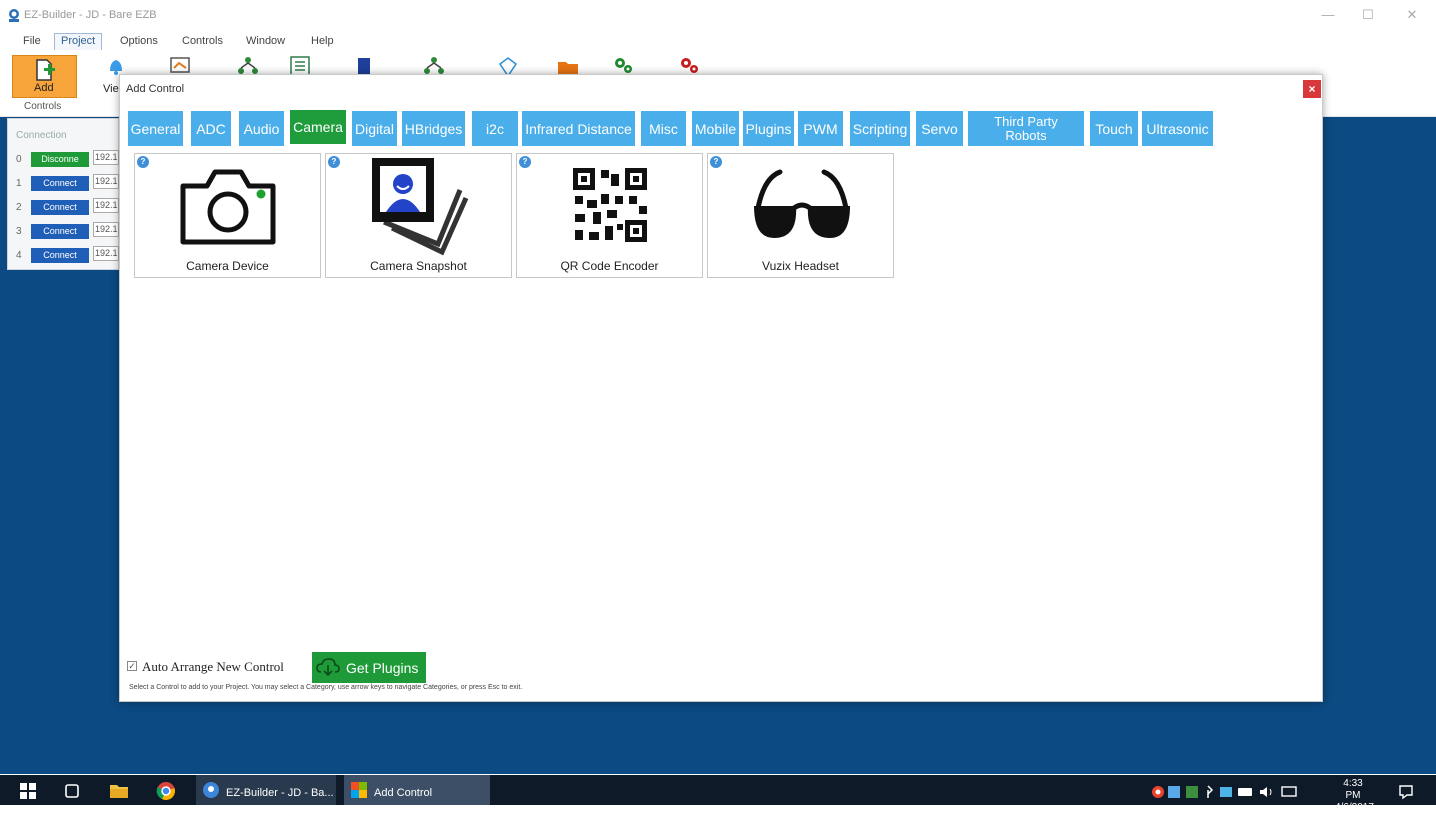  Describe the element at coordinates (768, 128) in the screenshot. I see `tab-plugins: Plugins` at that location.